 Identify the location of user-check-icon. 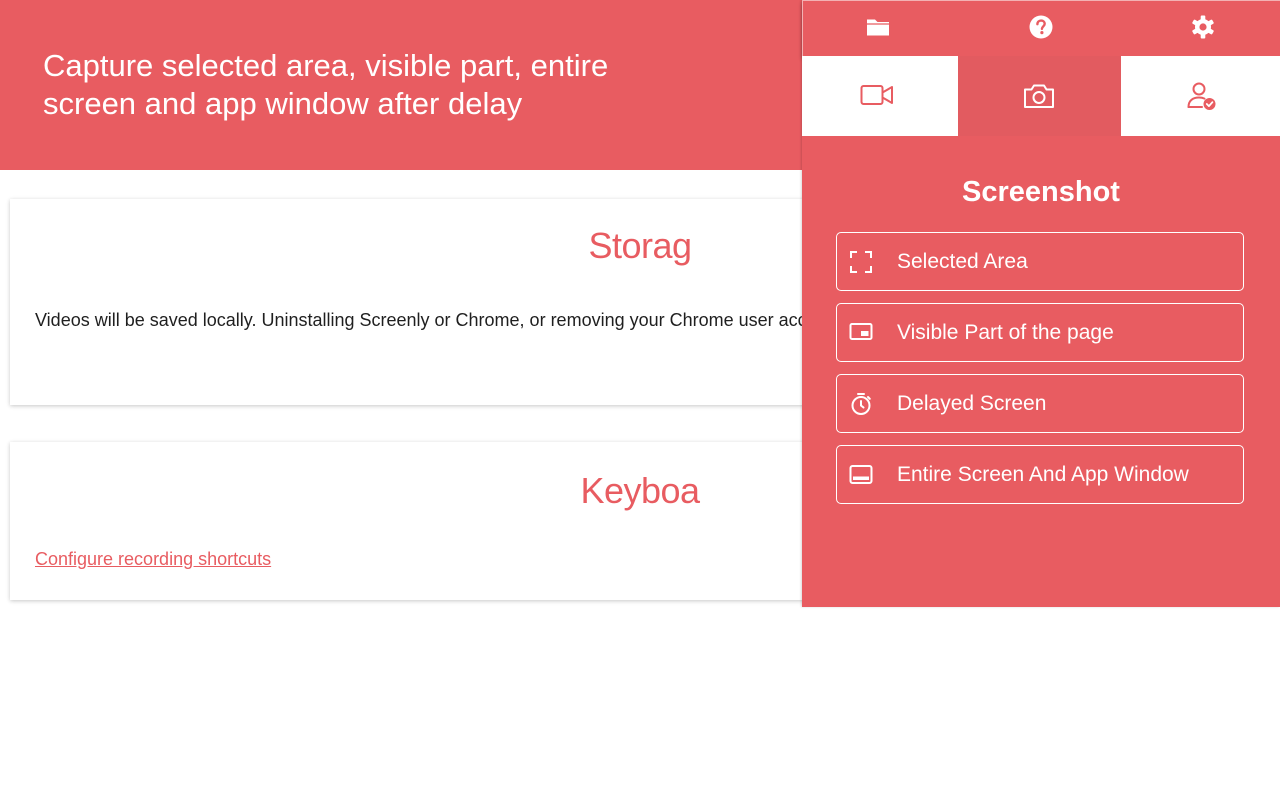
(1201, 96).